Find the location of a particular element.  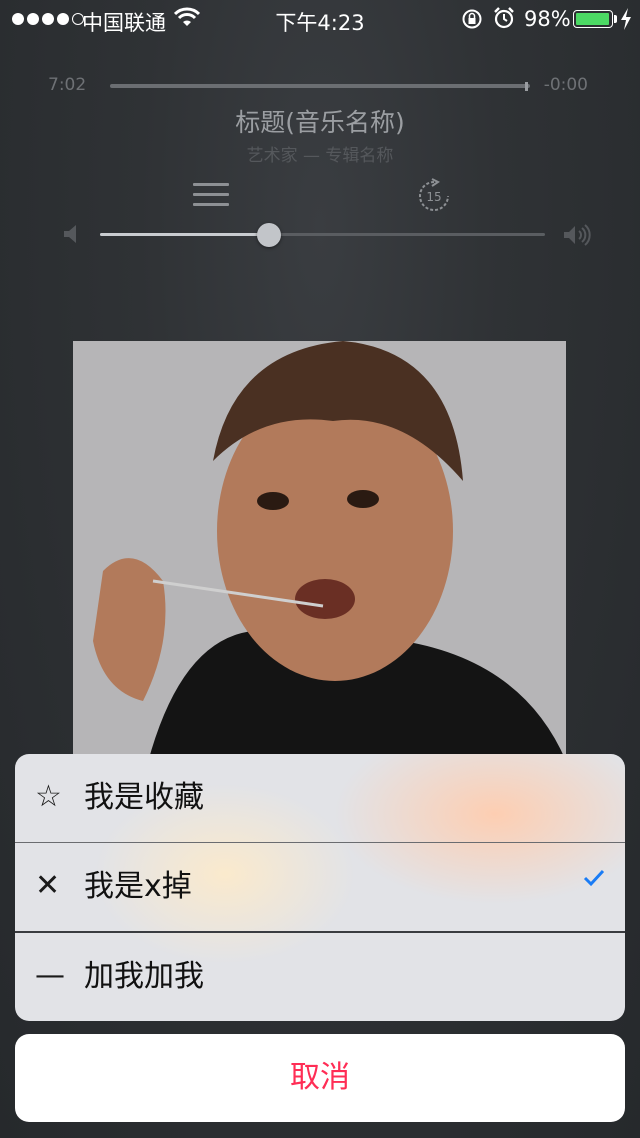

action-item-favorite: ☆ 我是收藏 is located at coordinates (320, 798).